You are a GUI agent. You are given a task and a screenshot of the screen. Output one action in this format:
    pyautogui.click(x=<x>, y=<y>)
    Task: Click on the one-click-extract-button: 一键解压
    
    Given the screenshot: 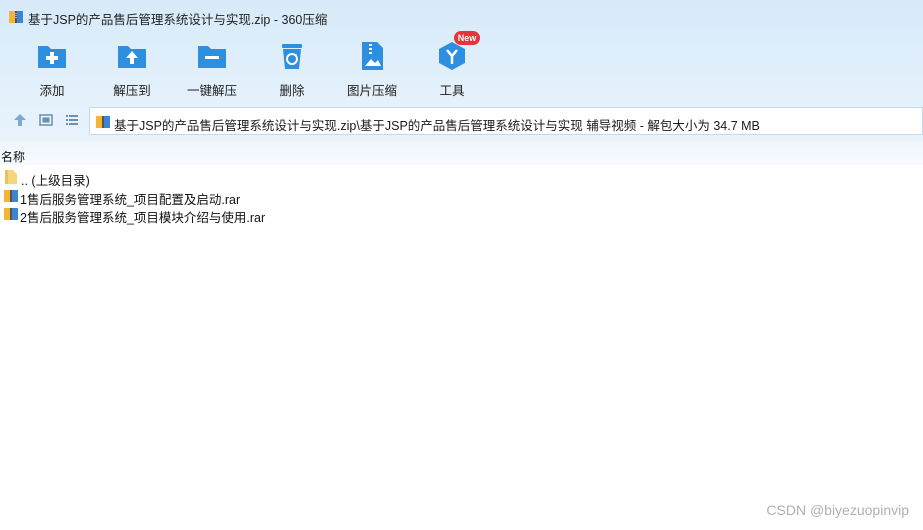 What is the action you would take?
    pyautogui.click(x=212, y=68)
    